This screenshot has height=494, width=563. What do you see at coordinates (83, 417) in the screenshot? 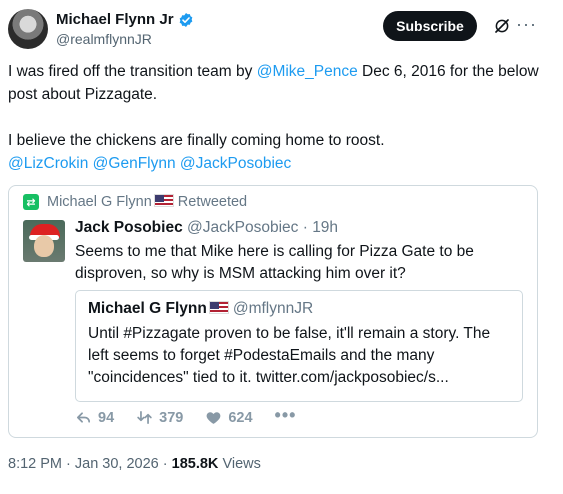
I see `reply-icon` at bounding box center [83, 417].